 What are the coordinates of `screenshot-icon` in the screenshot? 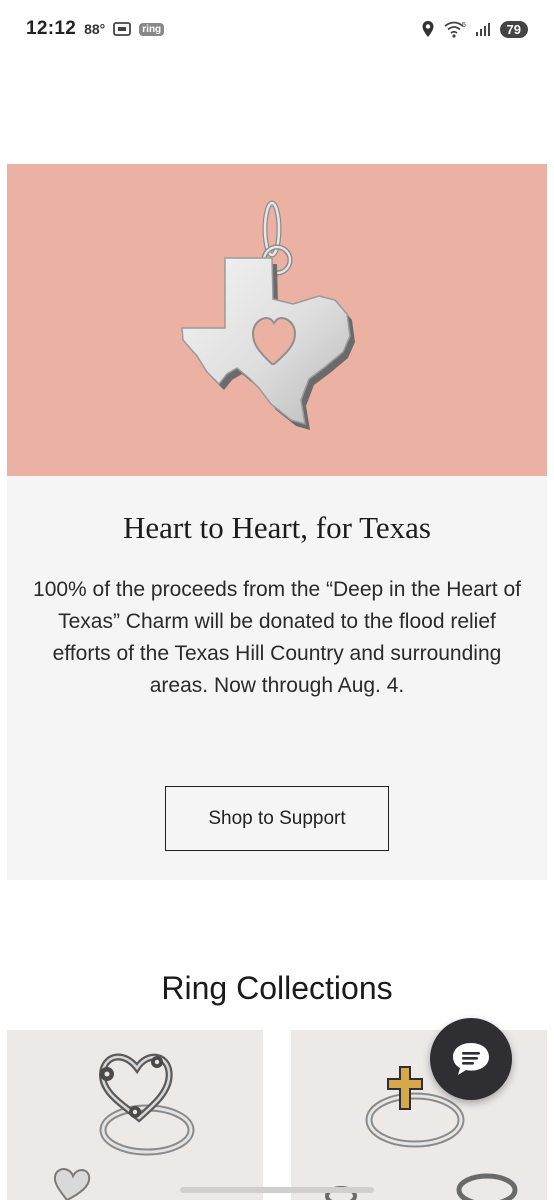 It's located at (122, 29).